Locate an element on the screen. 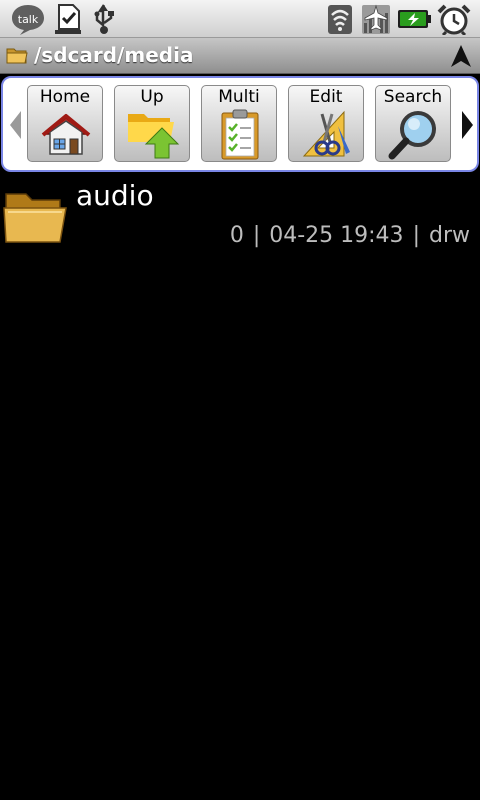 Image resolution: width=480 pixels, height=800 pixels. download-done-icon is located at coordinates (68, 19).